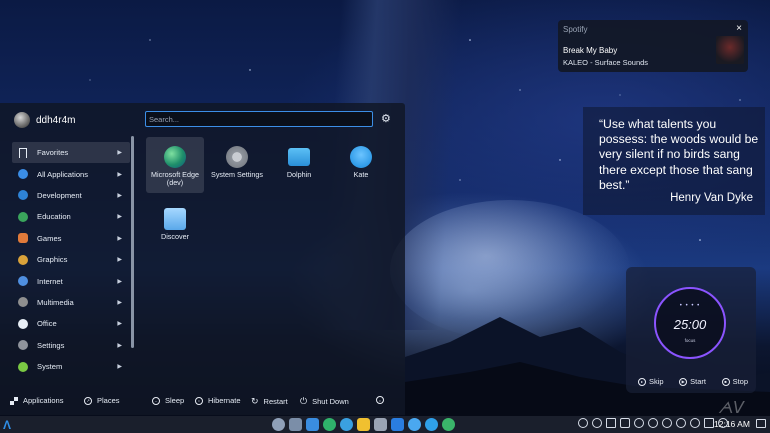  I want to click on more-icon: •, so click(380, 400).